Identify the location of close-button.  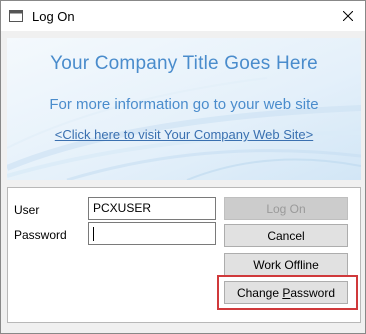
(348, 16).